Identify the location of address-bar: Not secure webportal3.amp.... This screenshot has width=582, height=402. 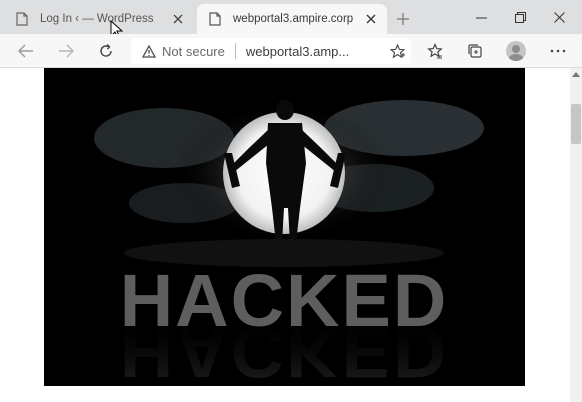
(271, 51).